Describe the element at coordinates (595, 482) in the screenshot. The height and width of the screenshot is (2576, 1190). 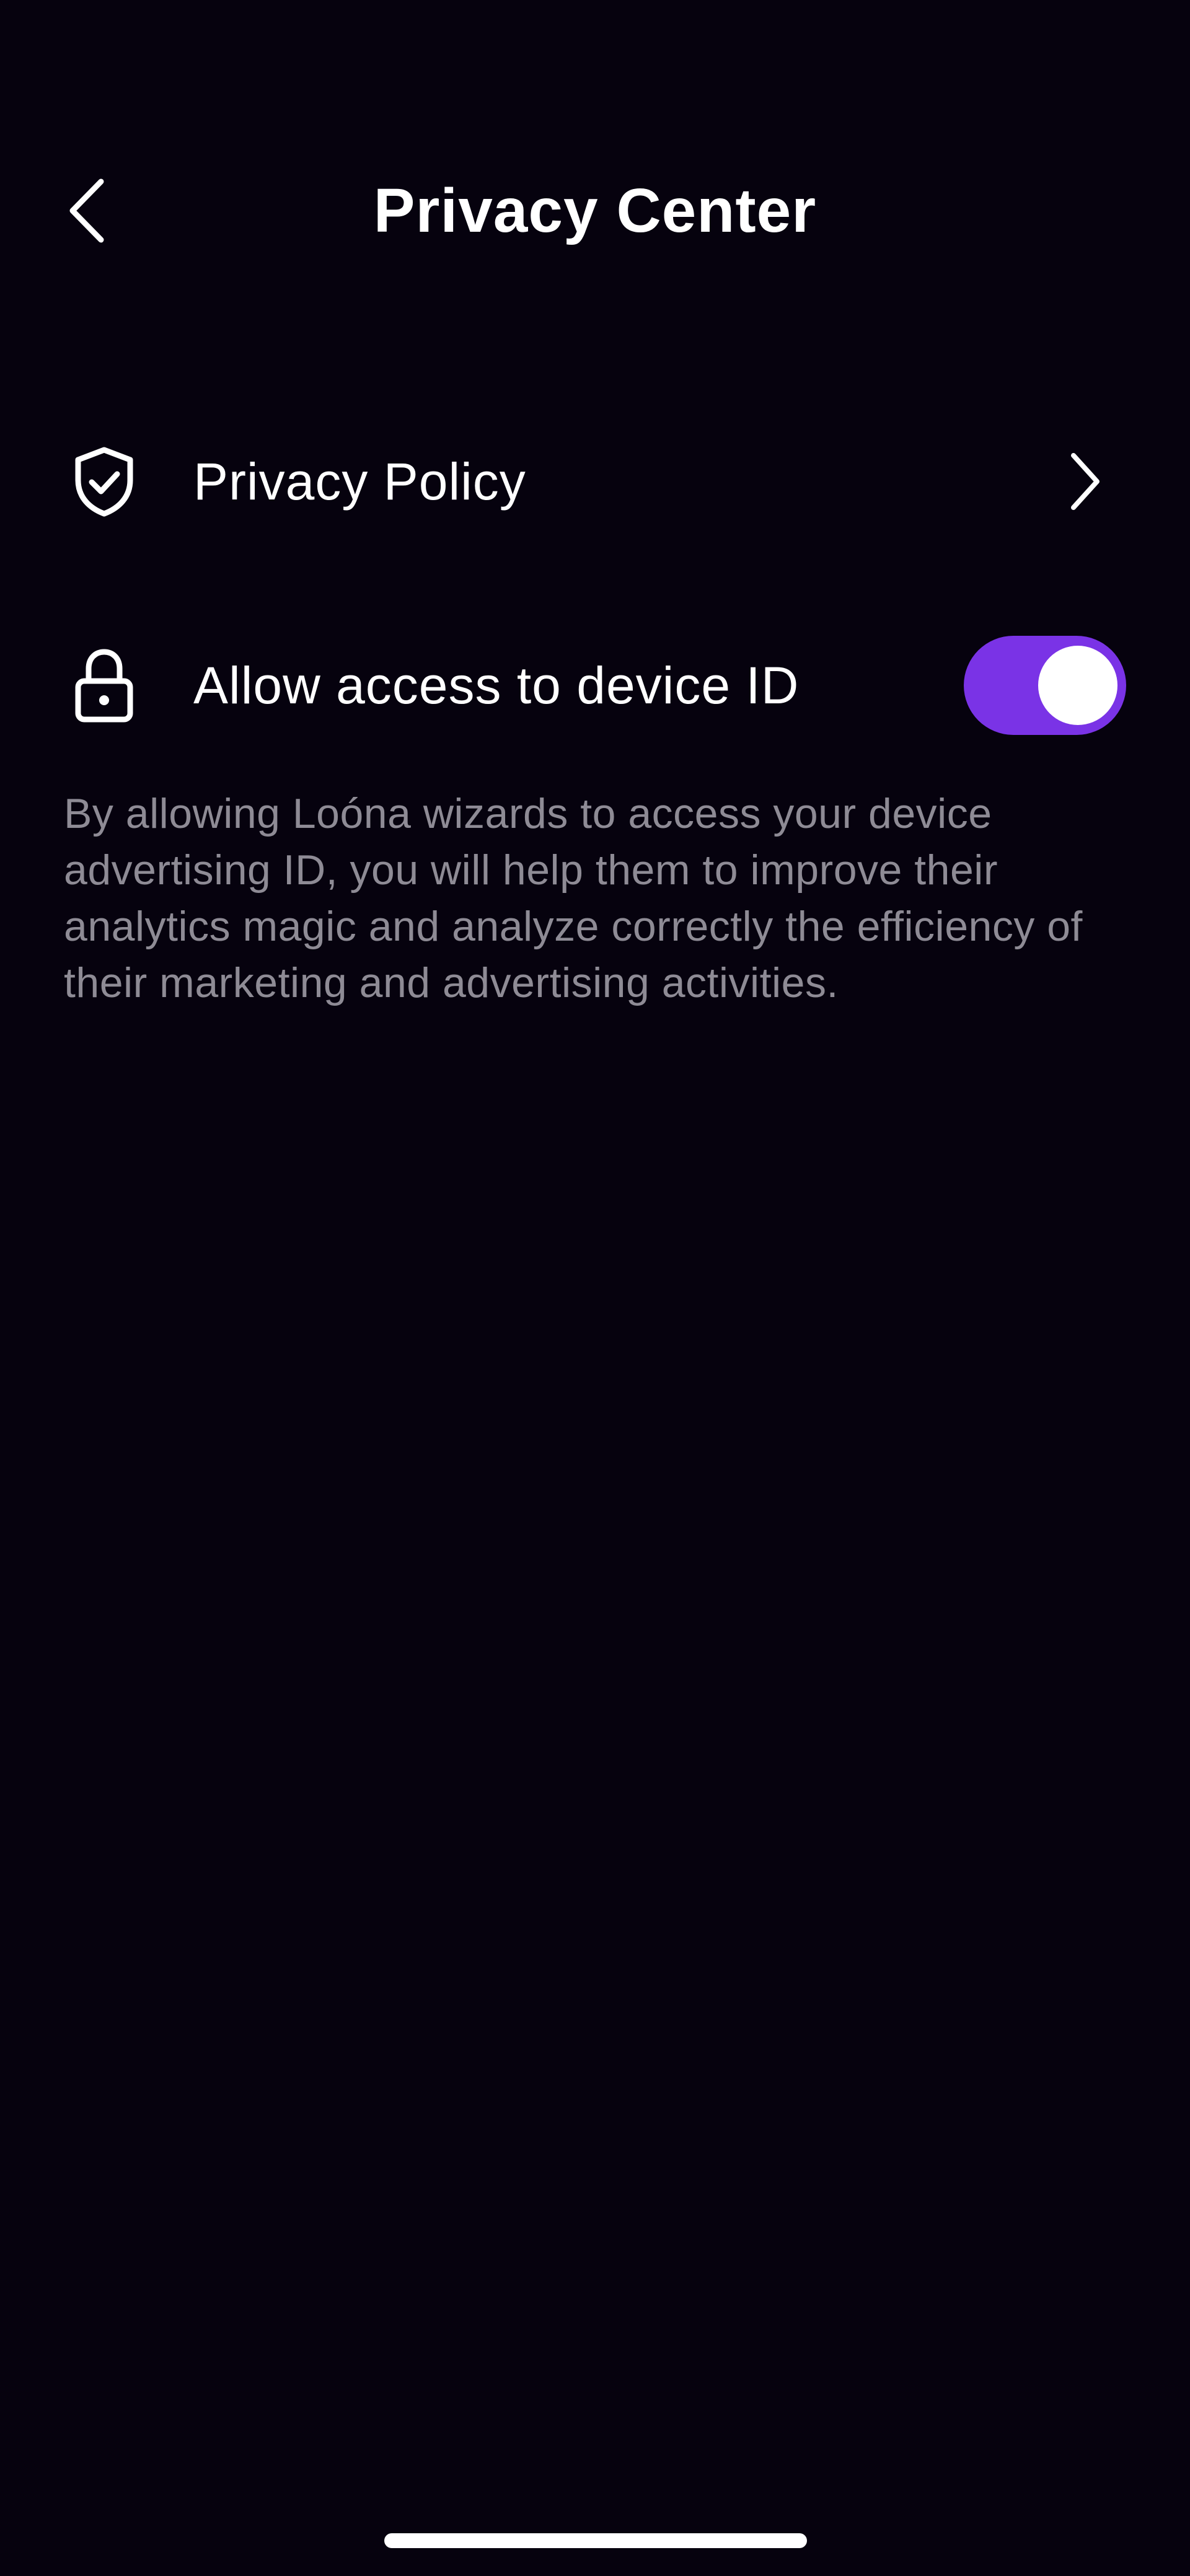
I see `privacy-policy-row: Privacy Policy` at that location.